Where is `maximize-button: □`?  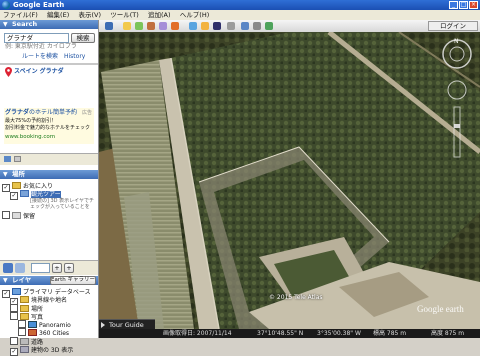
maximize-button: □ is located at coordinates (463, 5).